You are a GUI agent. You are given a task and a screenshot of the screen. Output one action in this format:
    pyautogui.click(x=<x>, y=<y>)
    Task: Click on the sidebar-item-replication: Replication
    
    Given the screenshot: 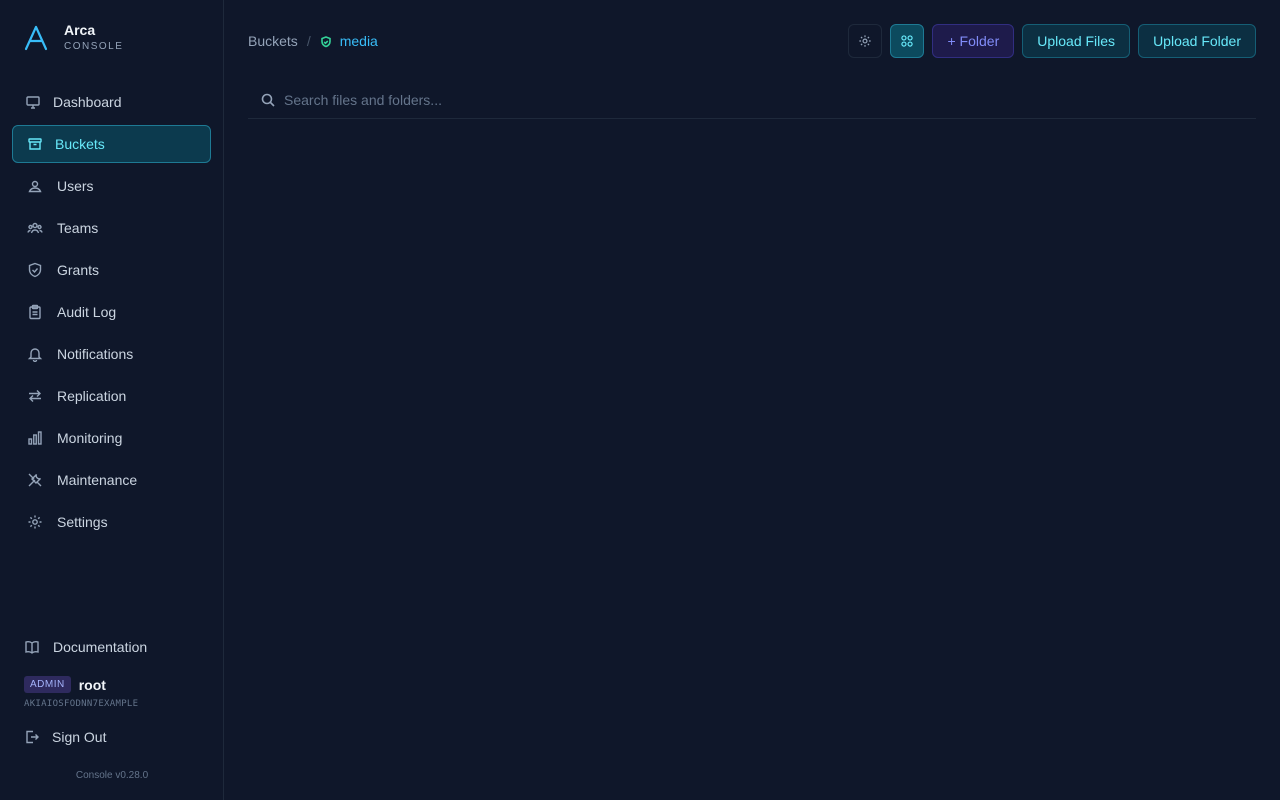 What is the action you would take?
    pyautogui.click(x=111, y=396)
    